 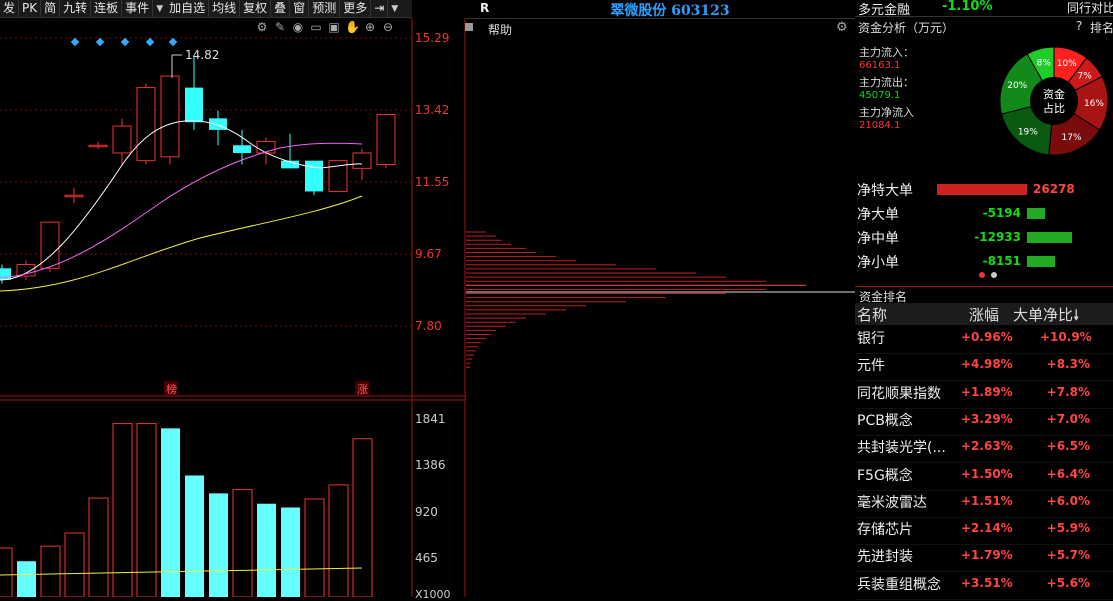 What do you see at coordinates (984, 314) in the screenshot?
I see `col-pct: 涨幅` at bounding box center [984, 314].